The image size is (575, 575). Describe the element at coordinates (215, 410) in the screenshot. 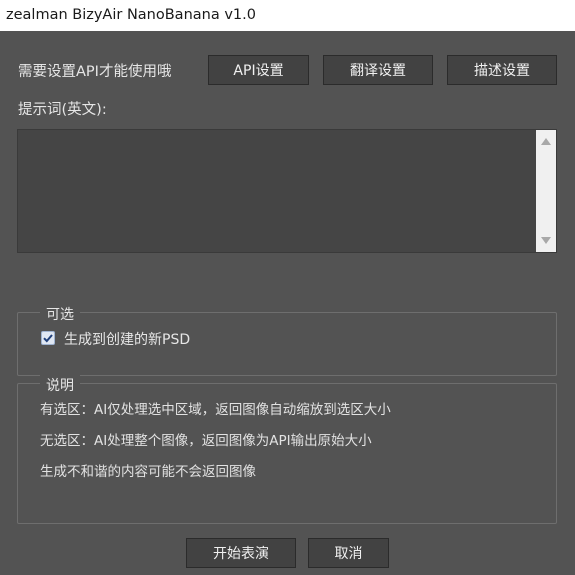

I see `info-line-selection: 有选区：AI仅处理选中区域，返回图像自动缩放到选区大小` at that location.